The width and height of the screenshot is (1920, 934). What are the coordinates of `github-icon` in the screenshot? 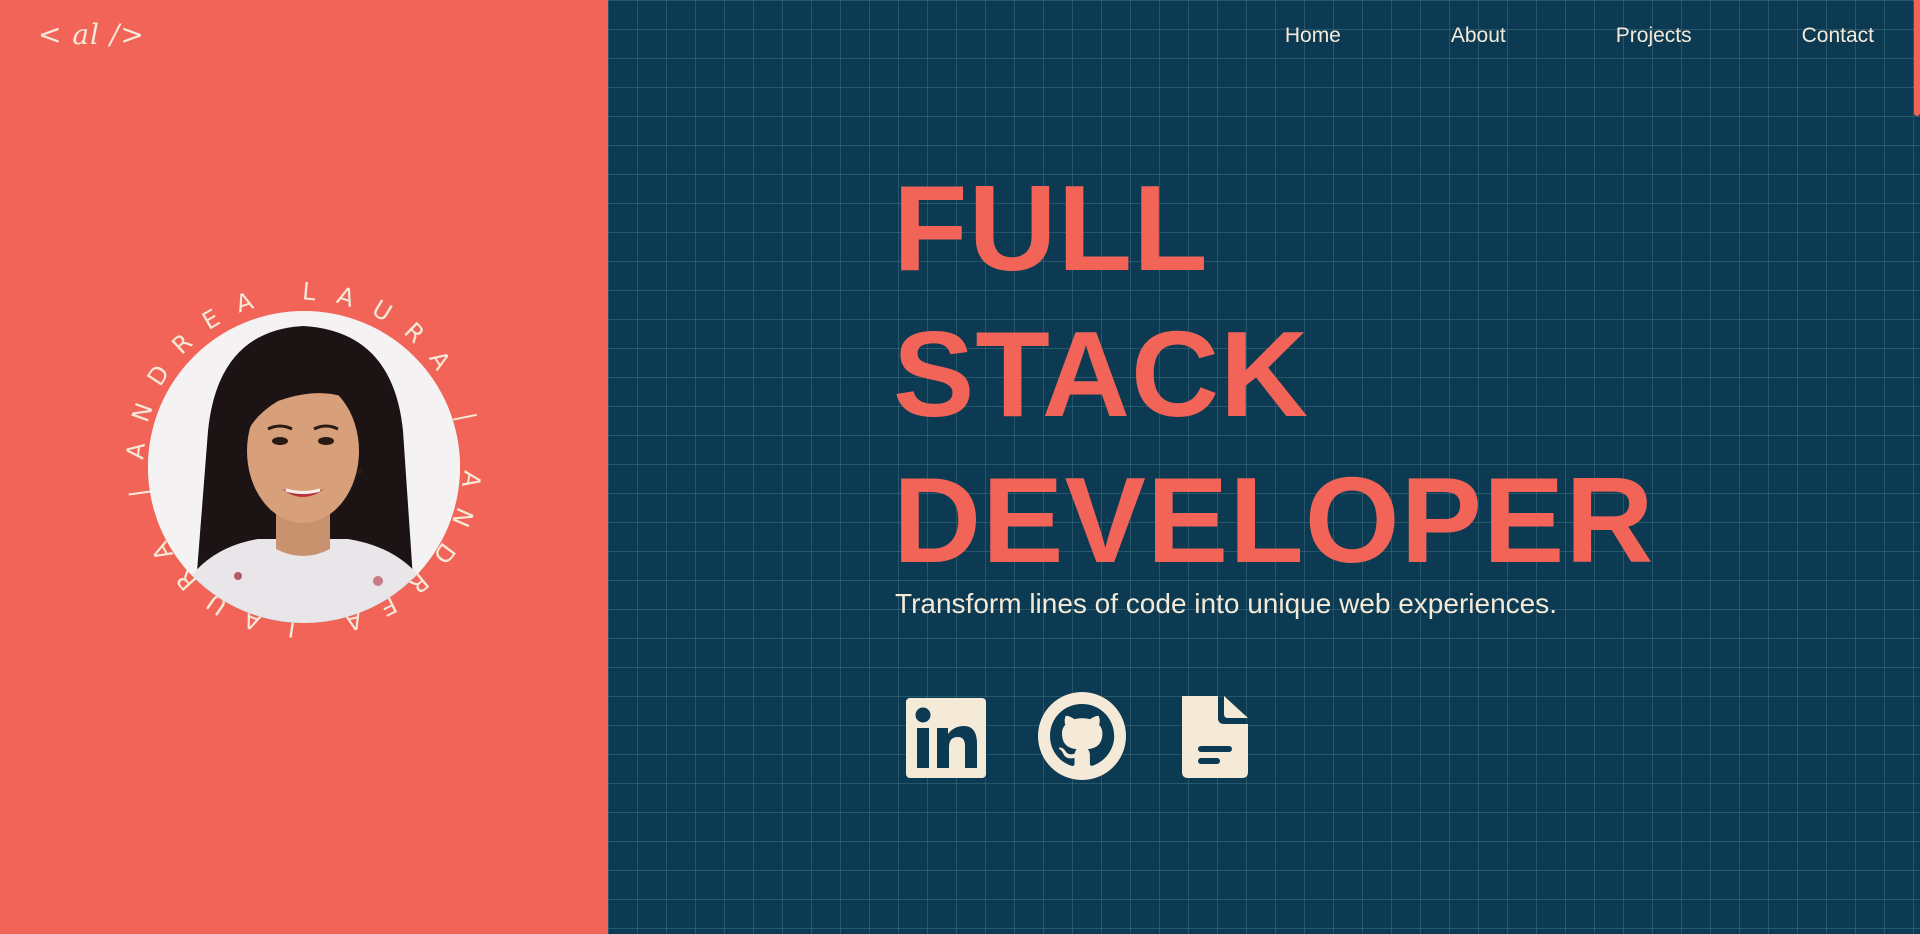 It's located at (1082, 736).